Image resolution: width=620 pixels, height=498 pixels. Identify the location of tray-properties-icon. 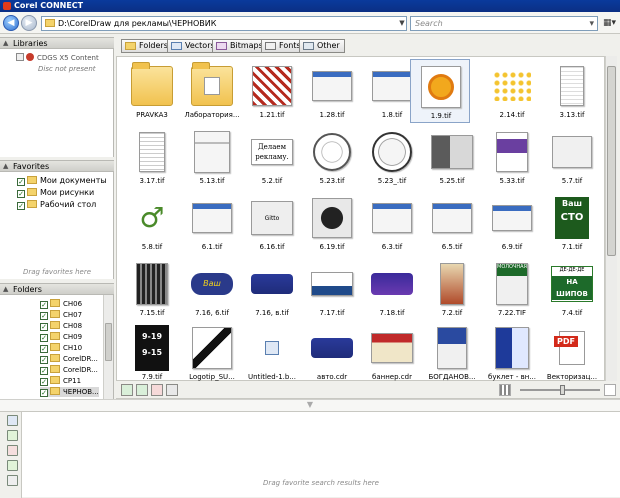
(12, 480).